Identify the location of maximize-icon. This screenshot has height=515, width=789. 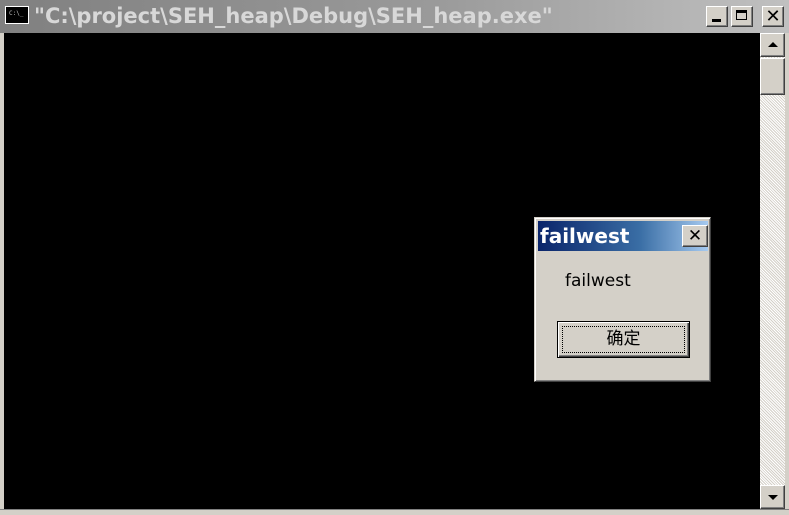
(742, 16).